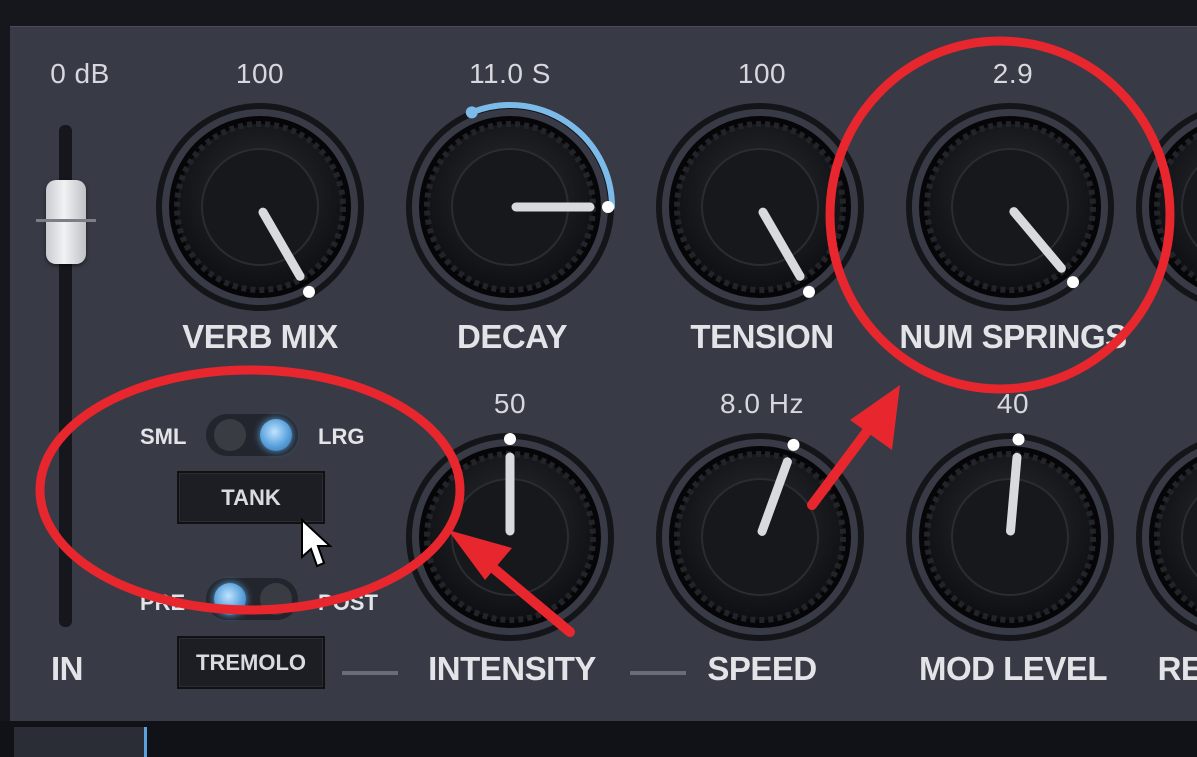 Image resolution: width=1197 pixels, height=757 pixels. I want to click on mouse-cursor-icon, so click(317, 542).